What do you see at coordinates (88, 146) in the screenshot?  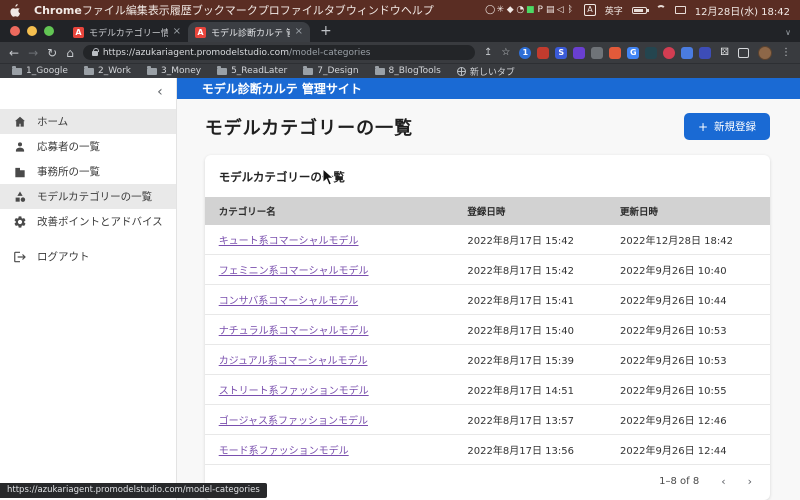 I see `sidebar-item-applicants: 応募者の一覧` at bounding box center [88, 146].